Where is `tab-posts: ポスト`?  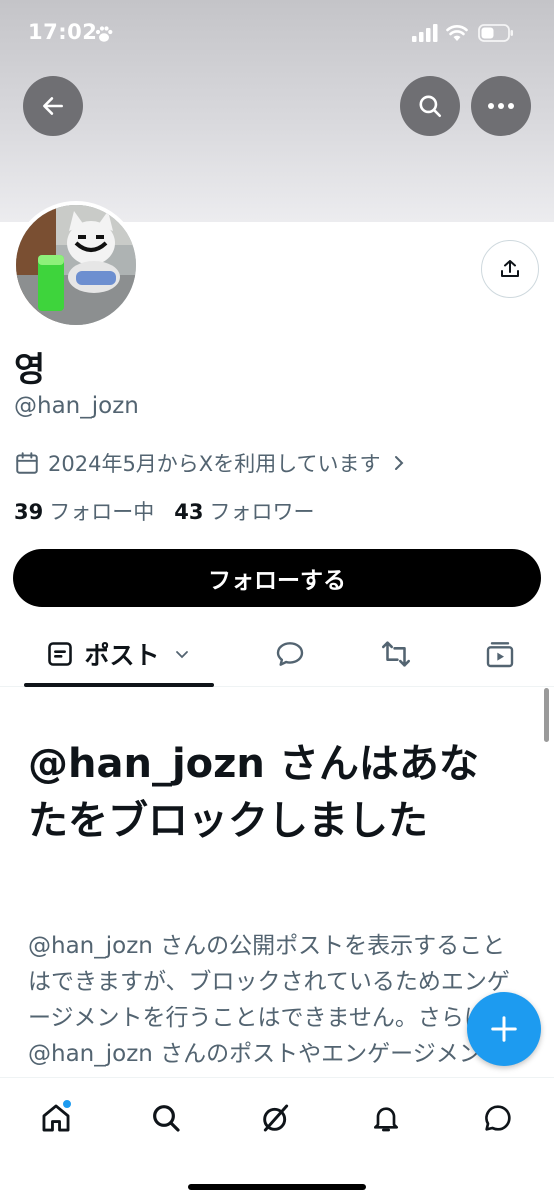
tab-posts: ポスト is located at coordinates (119, 654).